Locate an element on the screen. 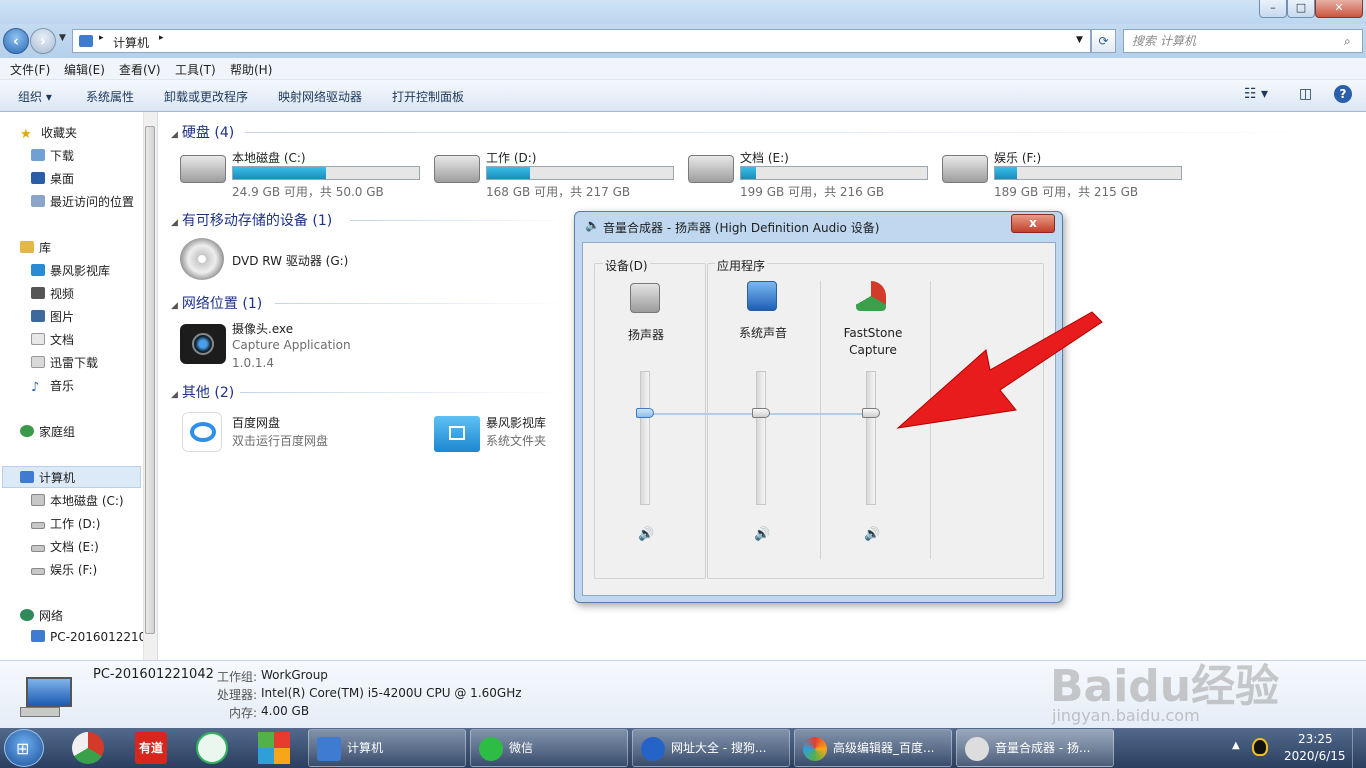  nav-drive-e: 文档 (E:) is located at coordinates (65, 546).